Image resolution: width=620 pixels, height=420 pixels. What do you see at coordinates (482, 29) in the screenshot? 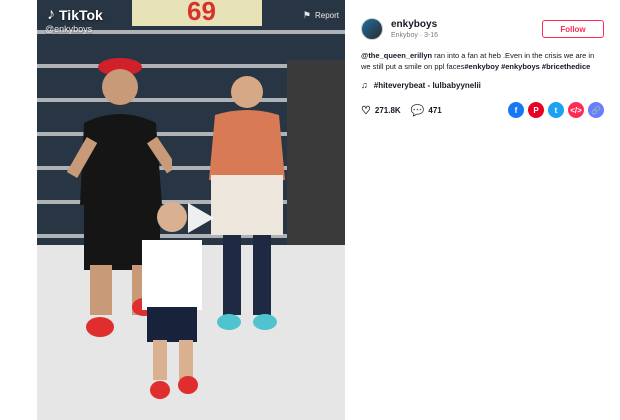
I see `author-row: enkyboys Enkyboy · 3-16 Follow` at bounding box center [482, 29].